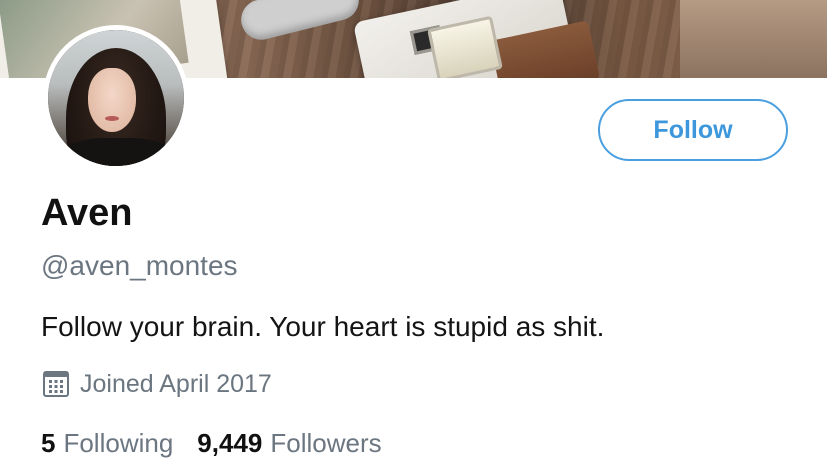  Describe the element at coordinates (118, 443) in the screenshot. I see `following-label: Following` at that location.